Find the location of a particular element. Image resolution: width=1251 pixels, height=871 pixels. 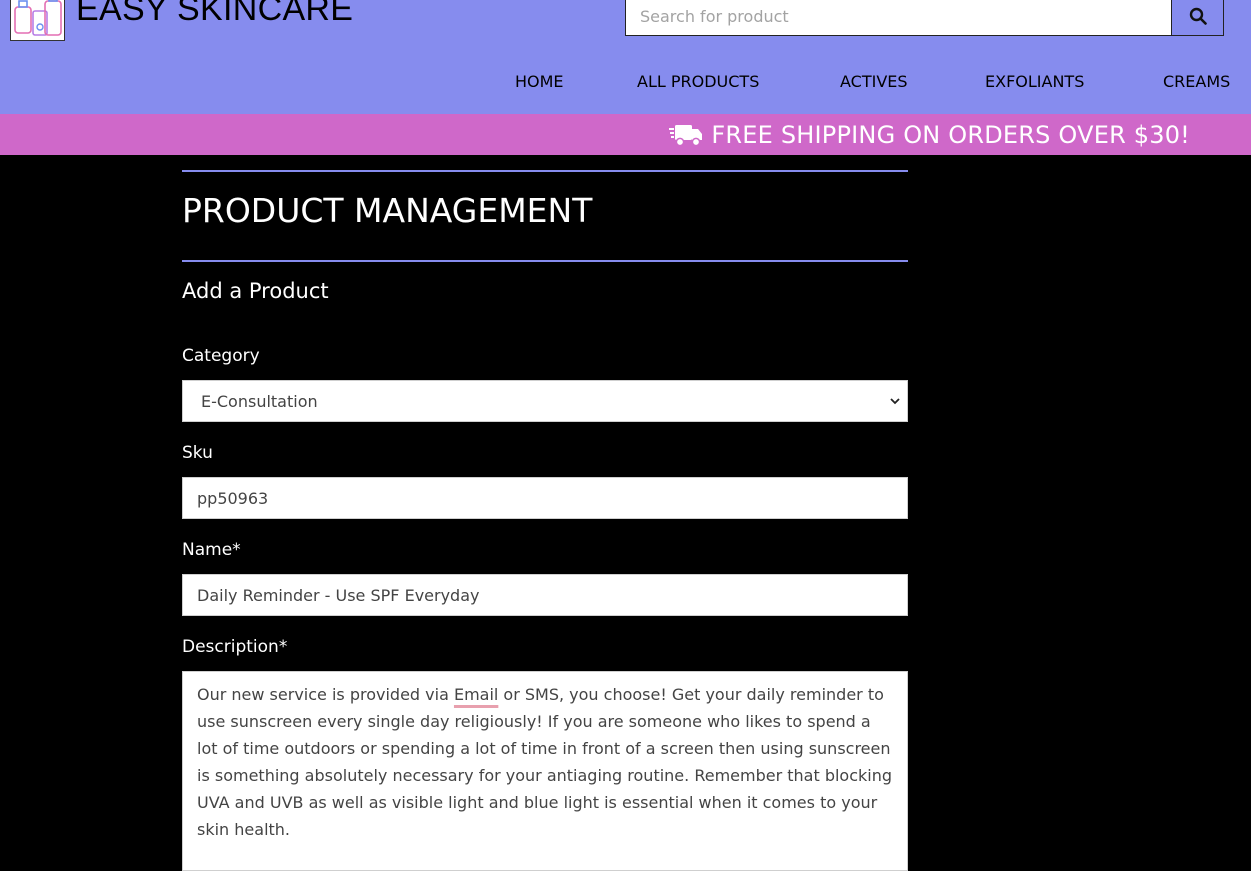

name-label: Name* is located at coordinates (211, 550).